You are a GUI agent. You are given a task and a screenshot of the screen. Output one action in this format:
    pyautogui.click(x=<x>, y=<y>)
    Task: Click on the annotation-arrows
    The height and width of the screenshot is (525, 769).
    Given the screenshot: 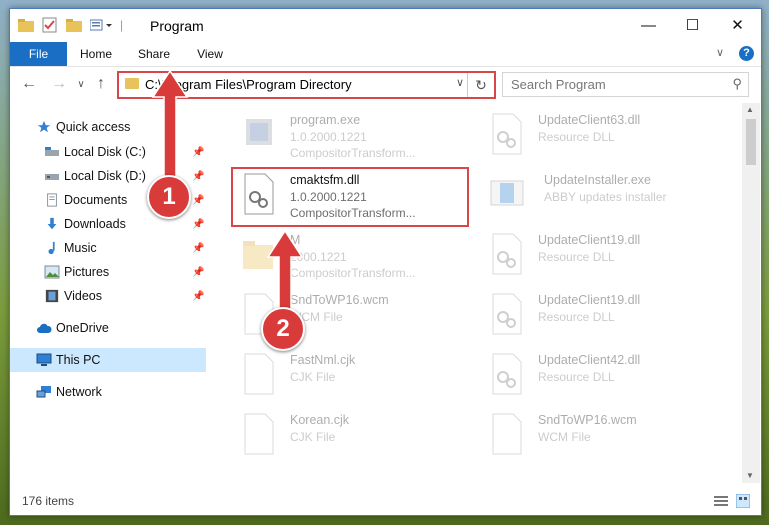 What is the action you would take?
    pyautogui.click(x=227, y=199)
    